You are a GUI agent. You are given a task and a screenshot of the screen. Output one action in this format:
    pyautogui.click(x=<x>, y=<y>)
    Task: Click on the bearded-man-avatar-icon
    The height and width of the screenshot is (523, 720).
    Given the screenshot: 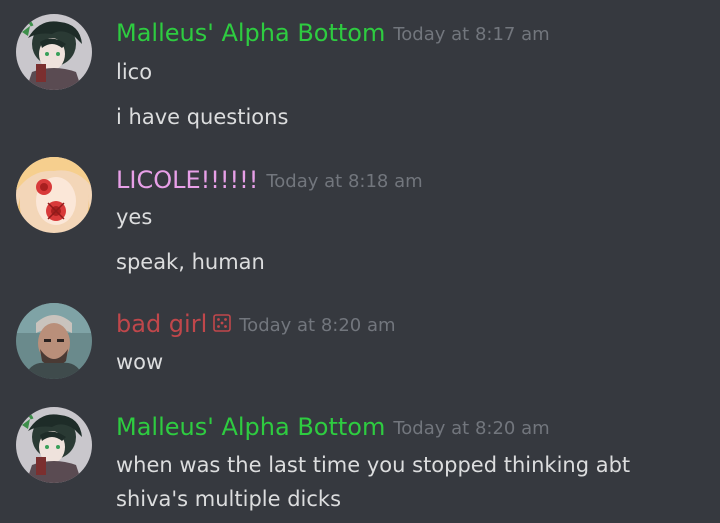 What is the action you would take?
    pyautogui.click(x=54, y=341)
    